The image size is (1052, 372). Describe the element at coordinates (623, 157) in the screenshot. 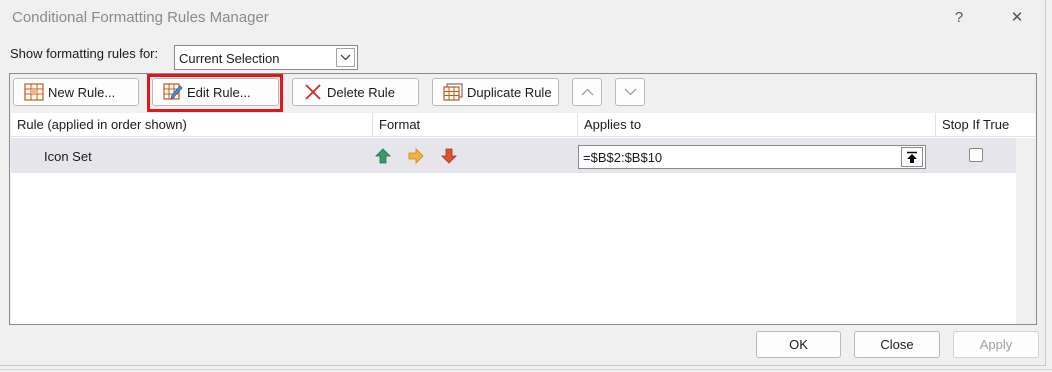

I see `applies-to-value: =$B$2:$B$10` at that location.